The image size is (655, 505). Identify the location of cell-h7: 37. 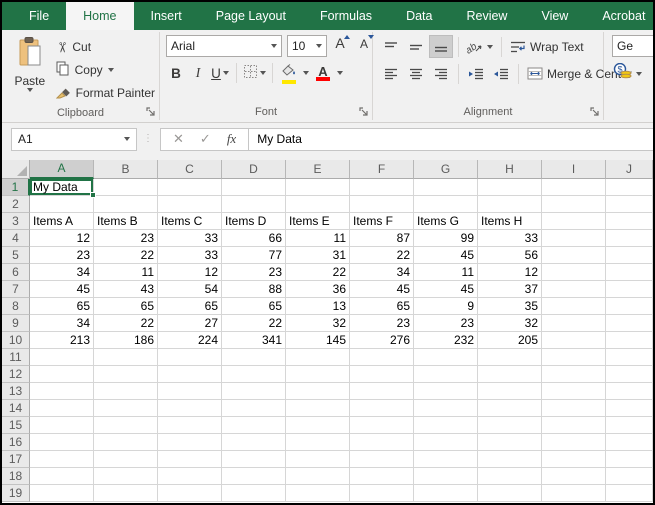
(510, 289).